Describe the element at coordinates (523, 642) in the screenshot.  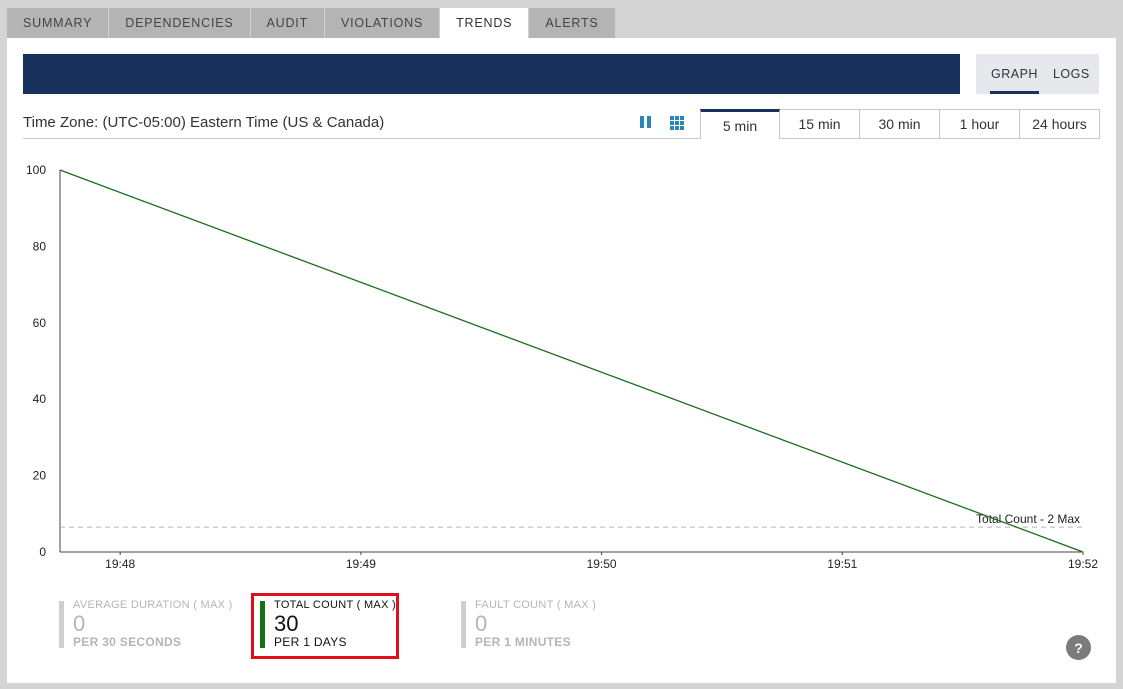
I see `stat-period: PER 1 MINUTES` at that location.